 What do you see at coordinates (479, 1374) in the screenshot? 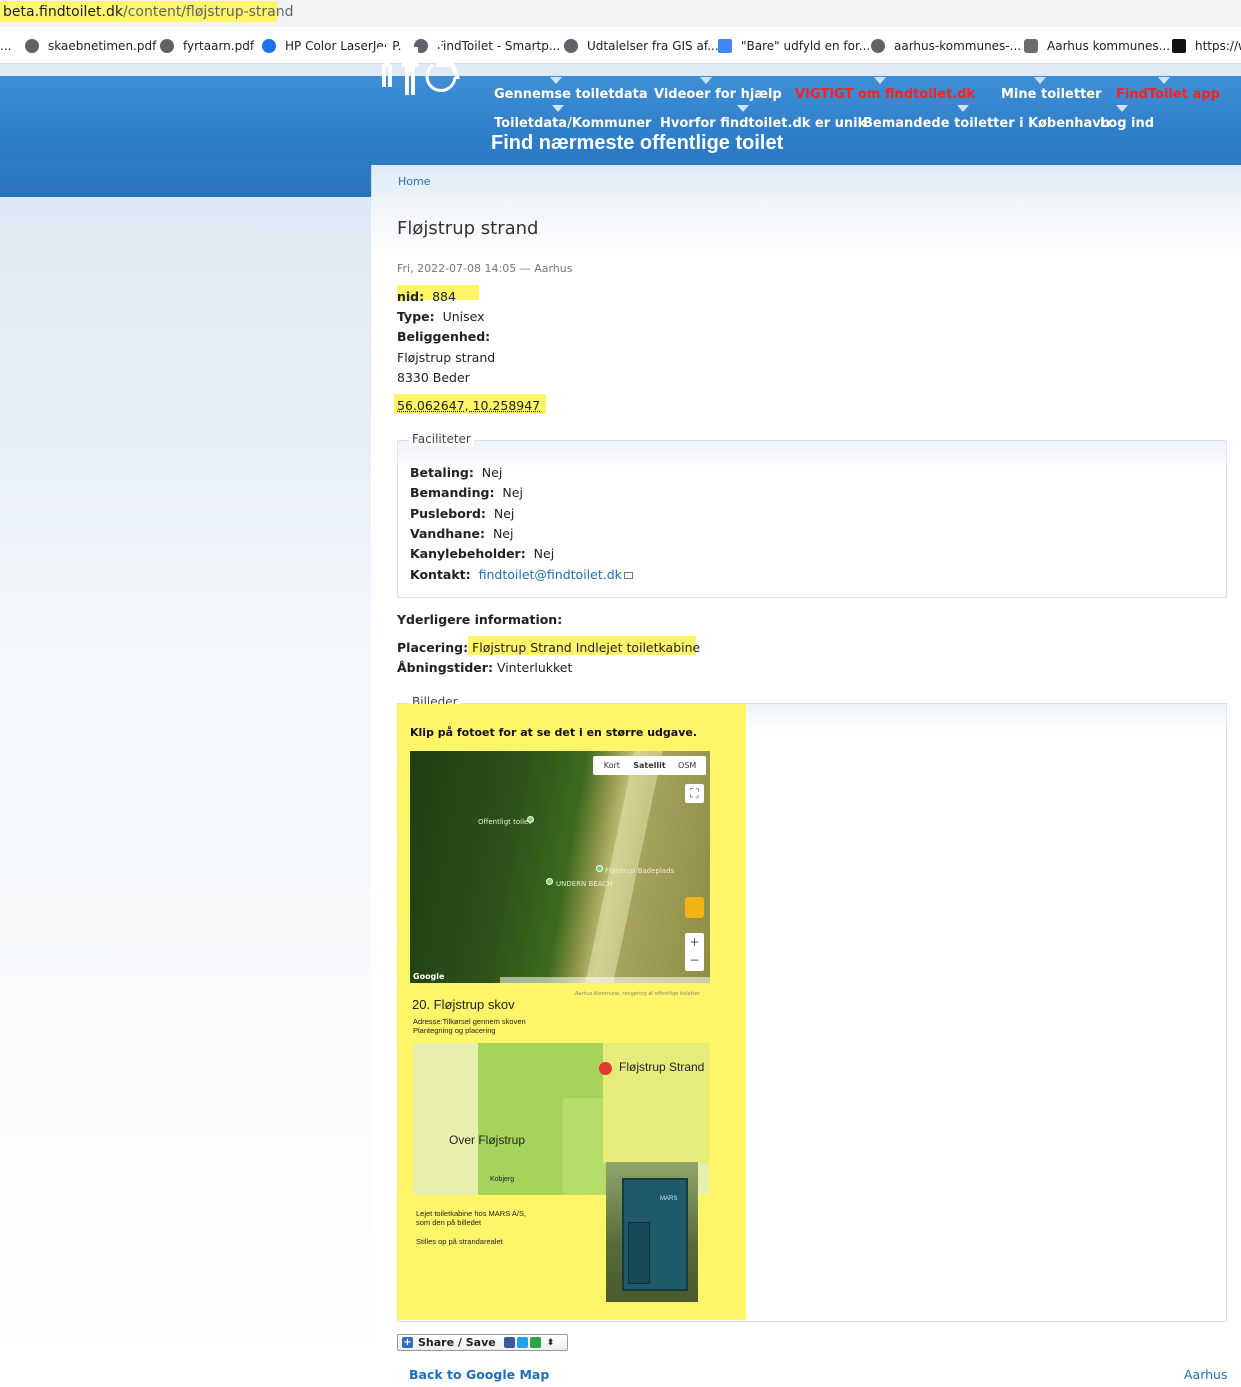
I see `back-to-google-map-link: Back to Google Map` at bounding box center [479, 1374].